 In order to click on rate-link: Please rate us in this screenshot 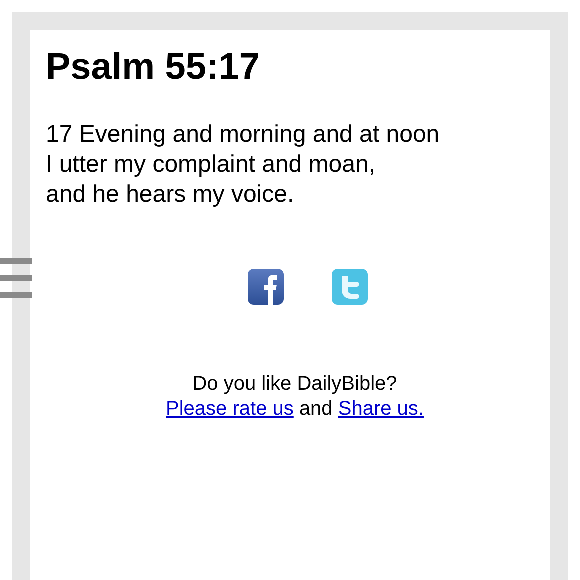, I will do `click(230, 409)`.